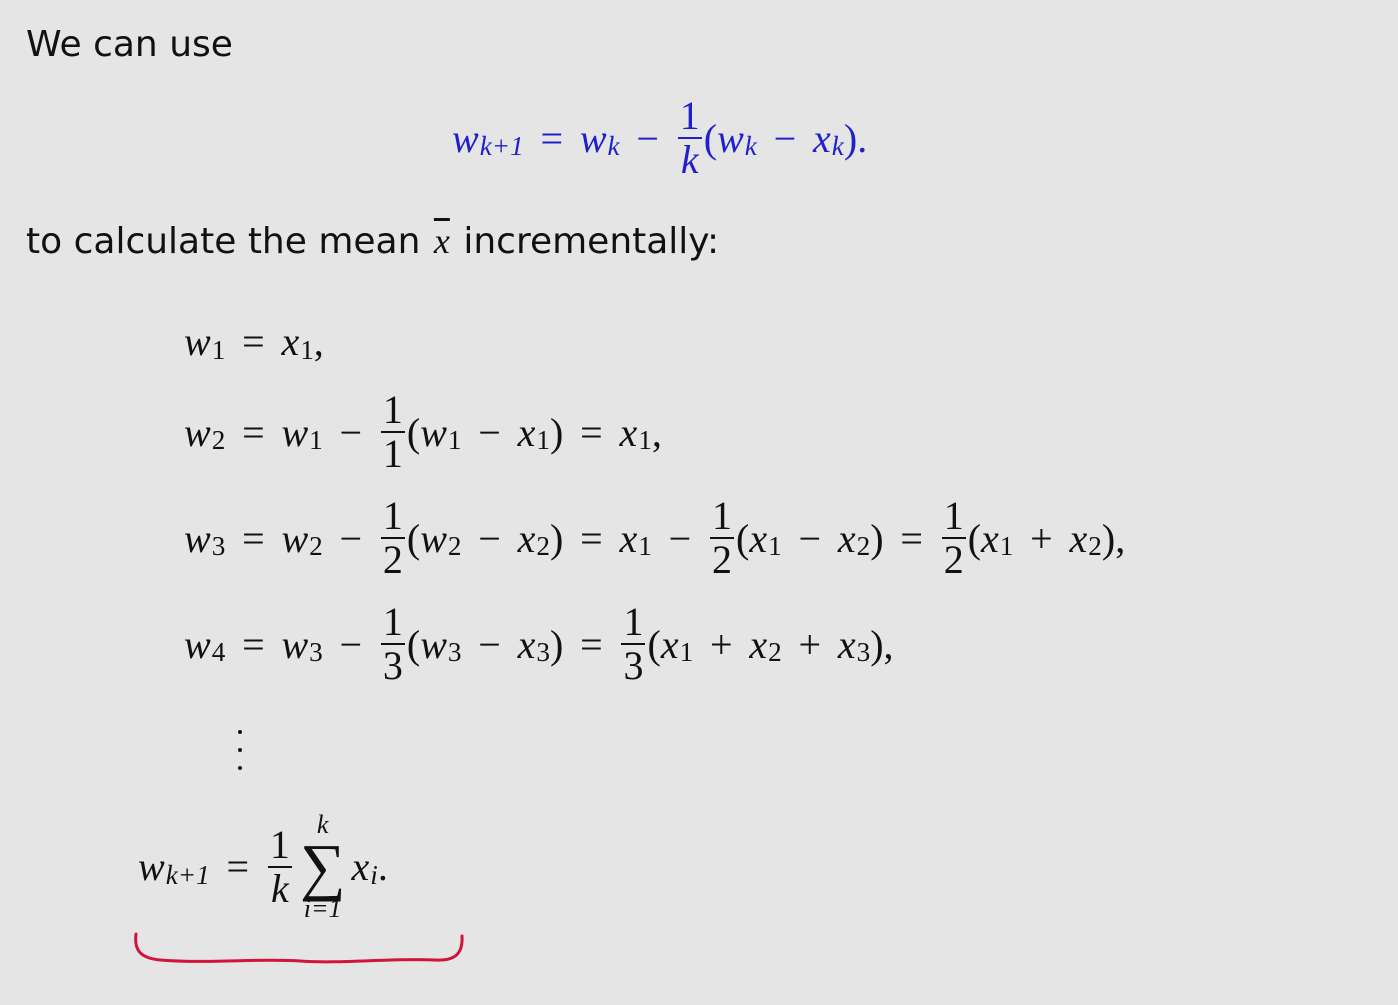  I want to click on sum-lower-limit: i=1, so click(322, 908).